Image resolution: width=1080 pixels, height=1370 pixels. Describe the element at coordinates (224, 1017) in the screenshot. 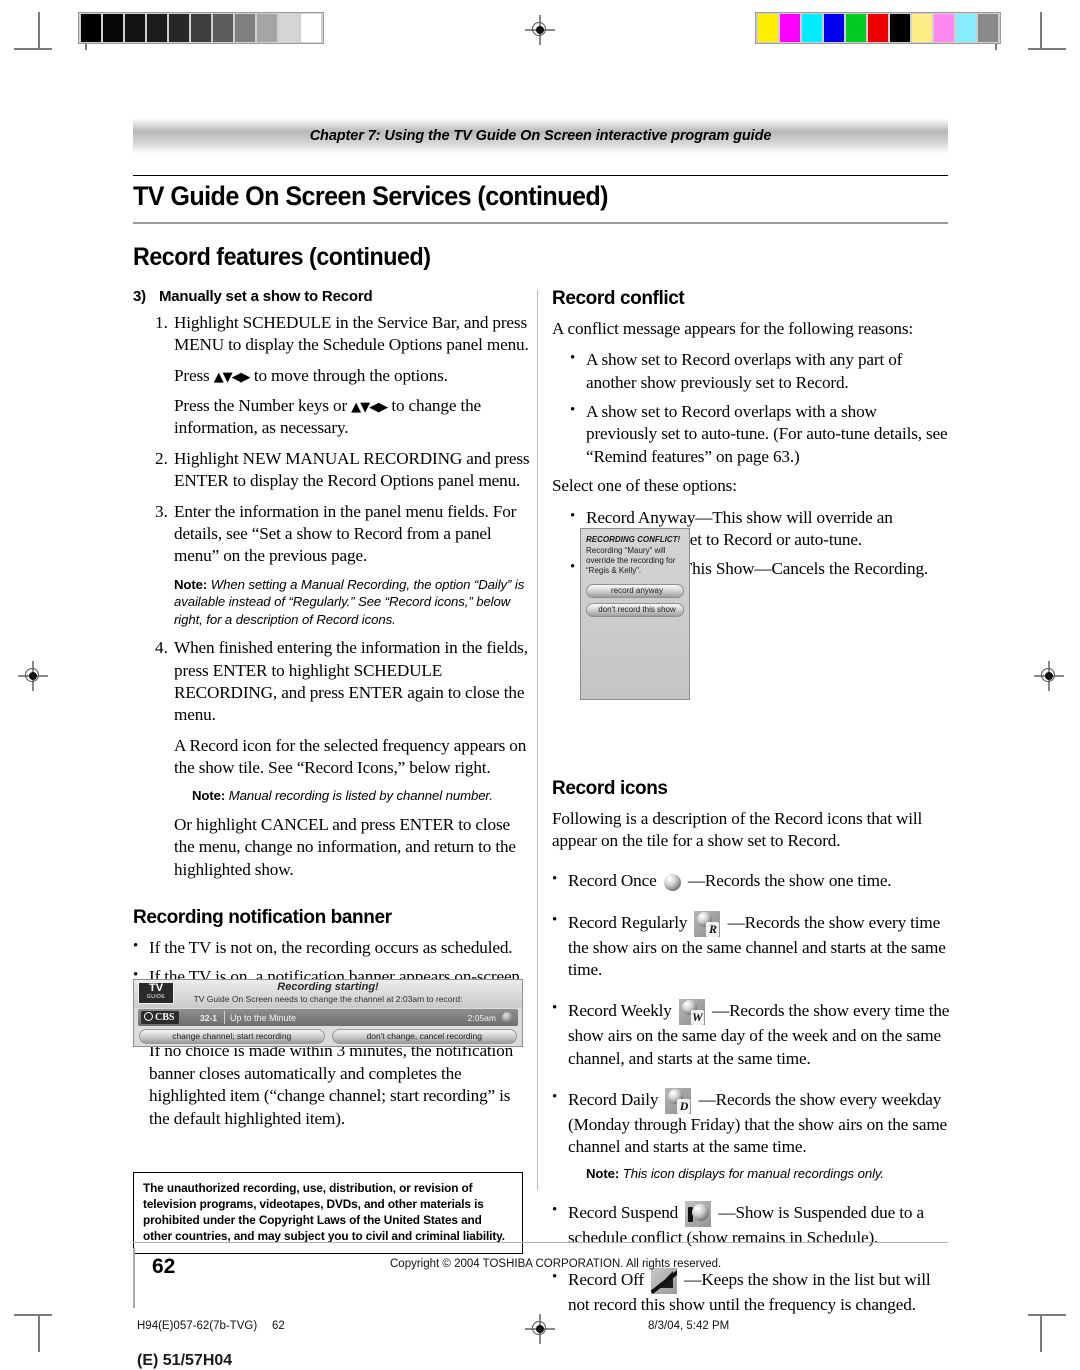

I see `banner-separator` at that location.